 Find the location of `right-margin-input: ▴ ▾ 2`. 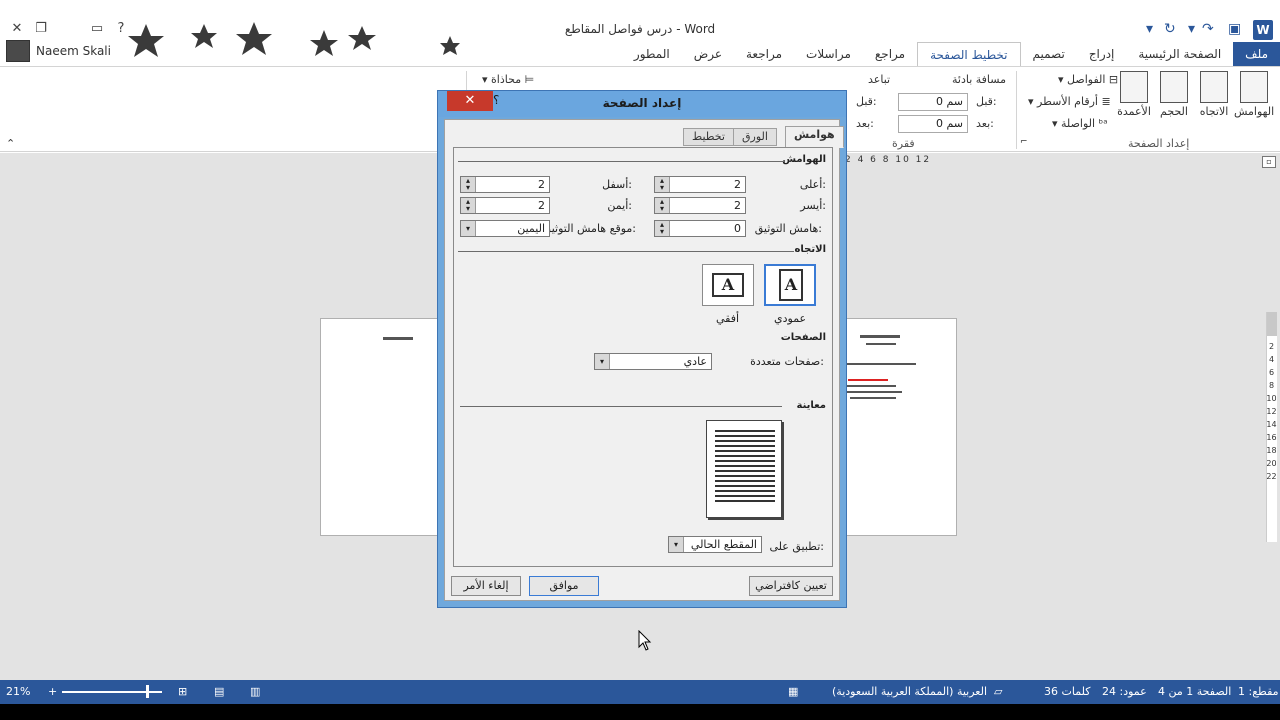

right-margin-input: ▴ ▾ 2 is located at coordinates (505, 205).